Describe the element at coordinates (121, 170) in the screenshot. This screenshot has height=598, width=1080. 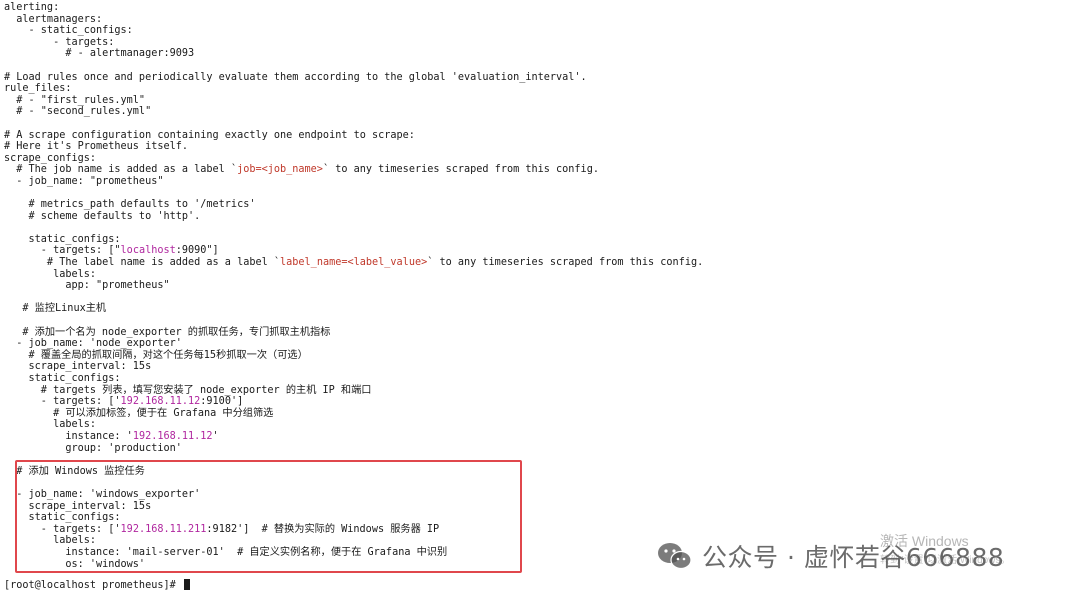
I see `terminal-text-segment: # The job name is added as a label `` at that location.